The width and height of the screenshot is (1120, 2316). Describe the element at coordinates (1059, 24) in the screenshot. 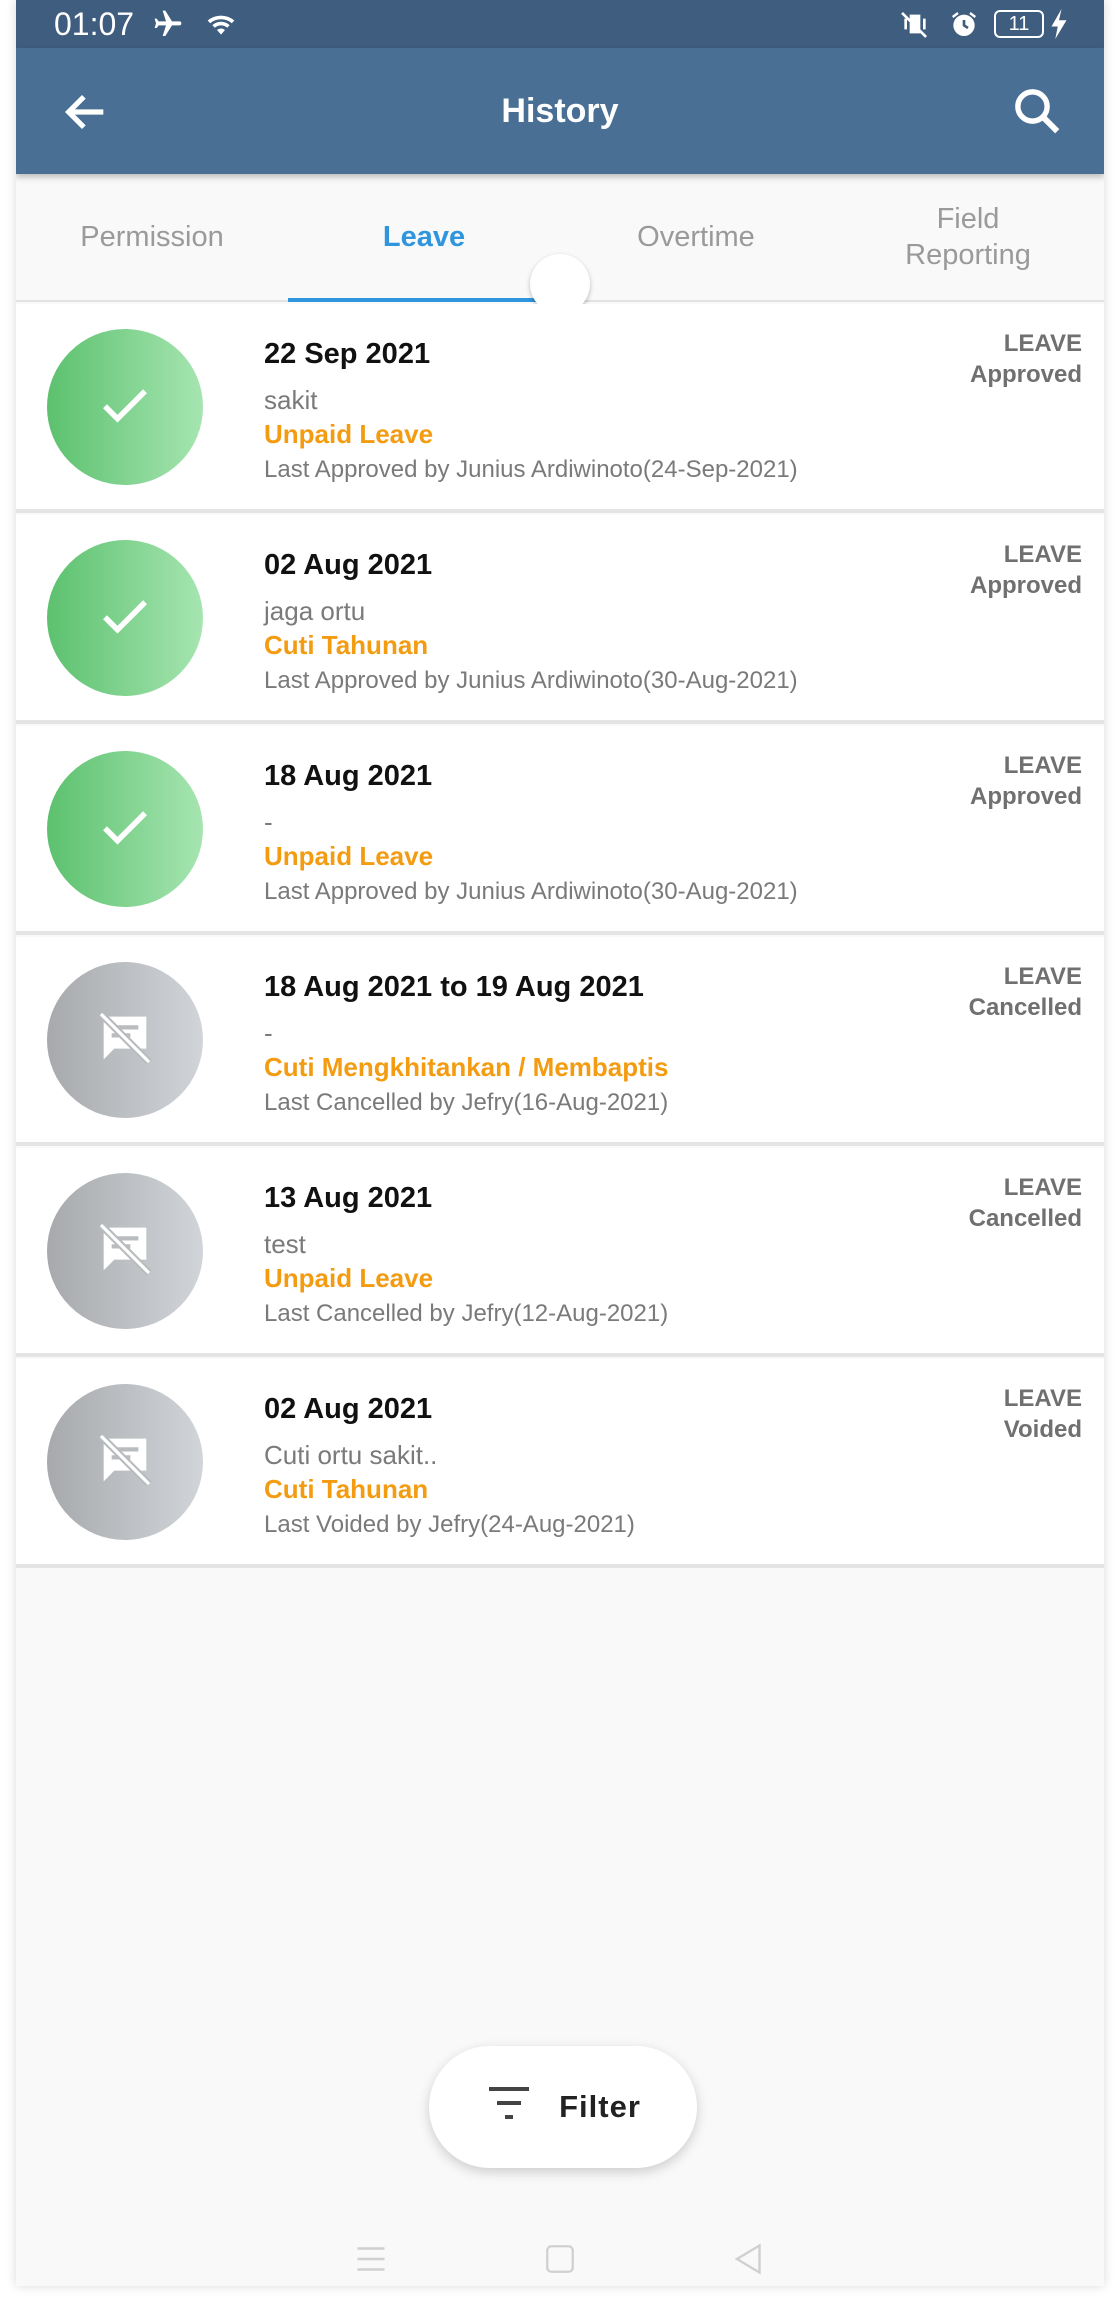

I see `charging-icon` at that location.